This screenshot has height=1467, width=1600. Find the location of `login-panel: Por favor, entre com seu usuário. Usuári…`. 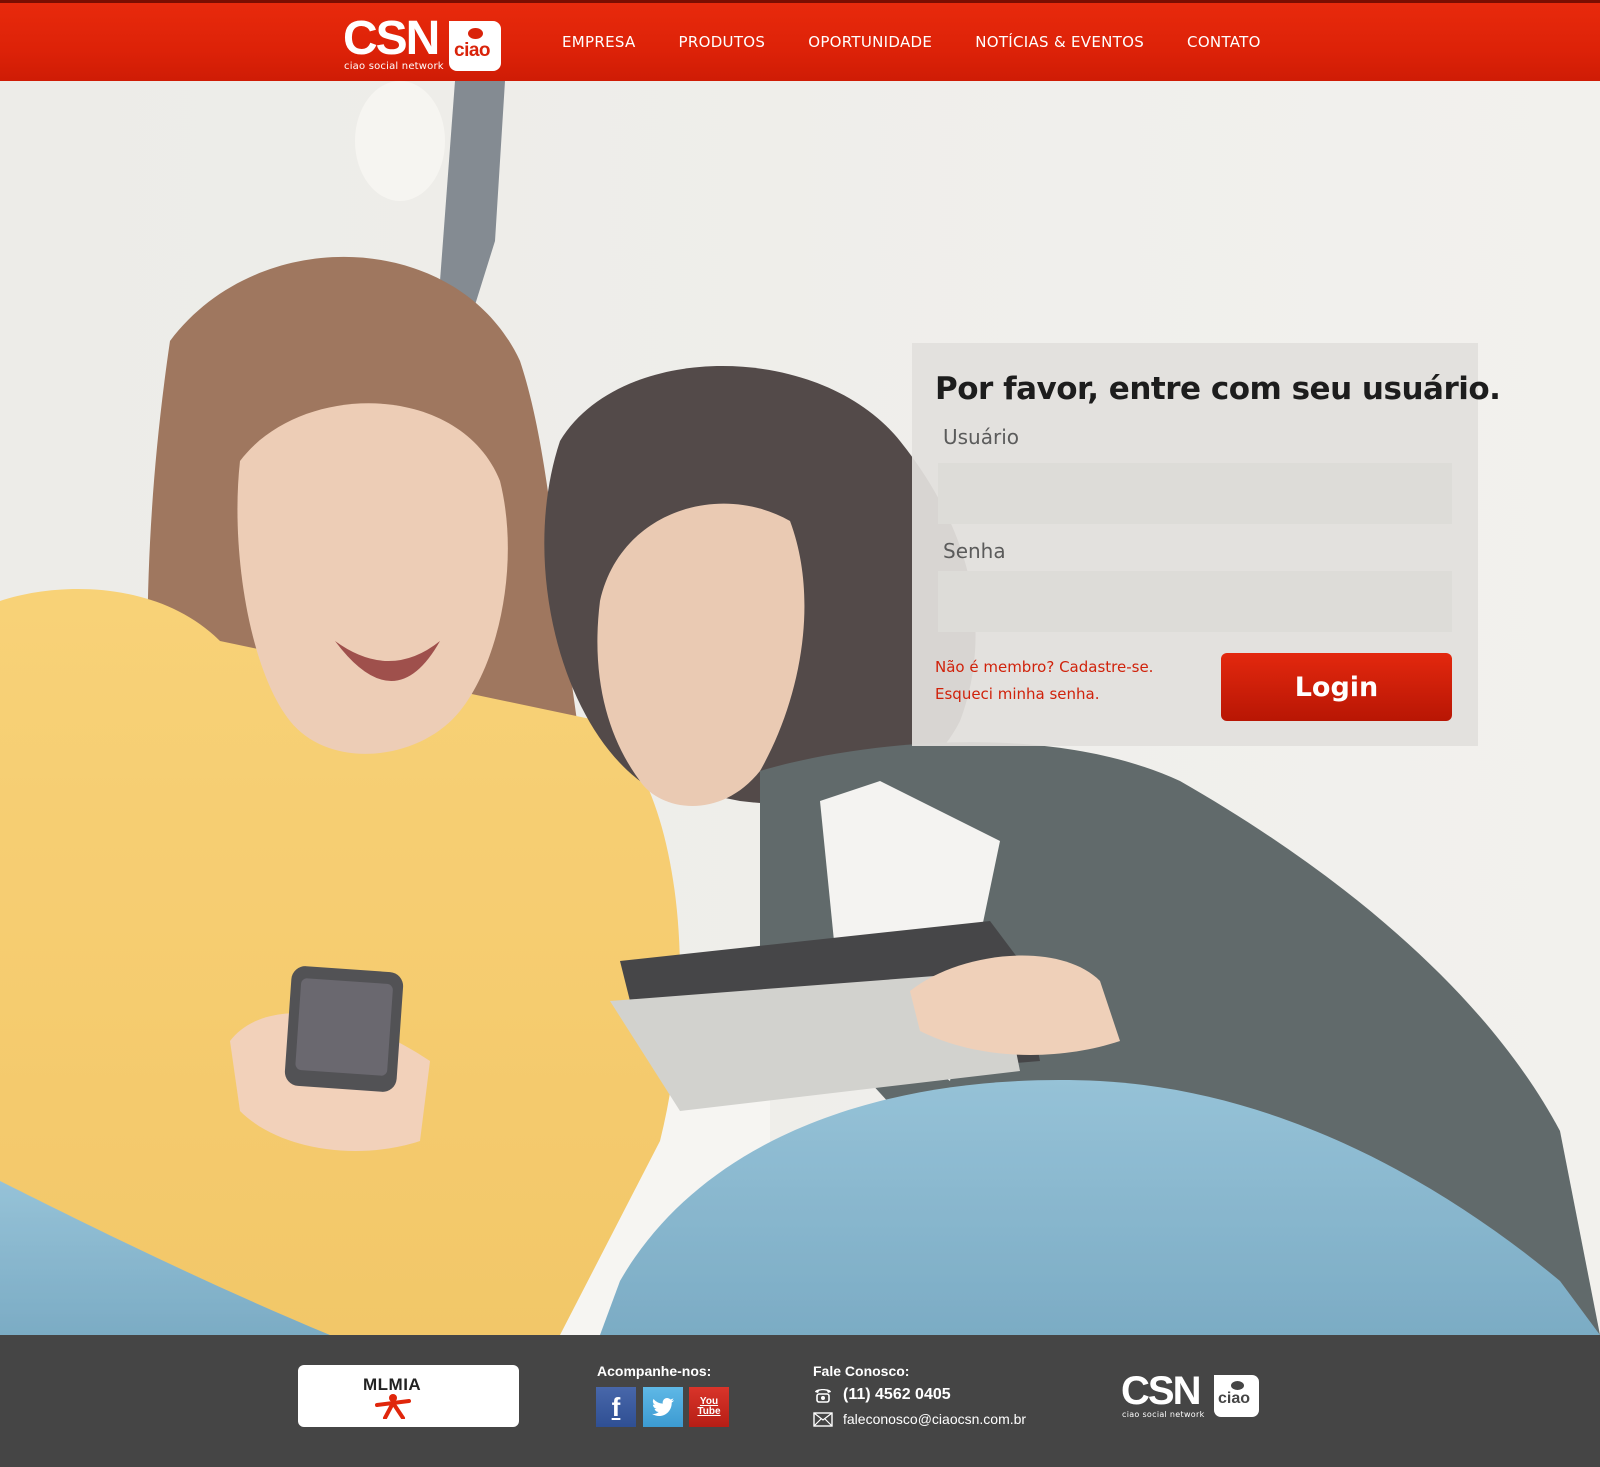

login-panel: Por favor, entre com seu usuário. Usuári… is located at coordinates (1206, 544).